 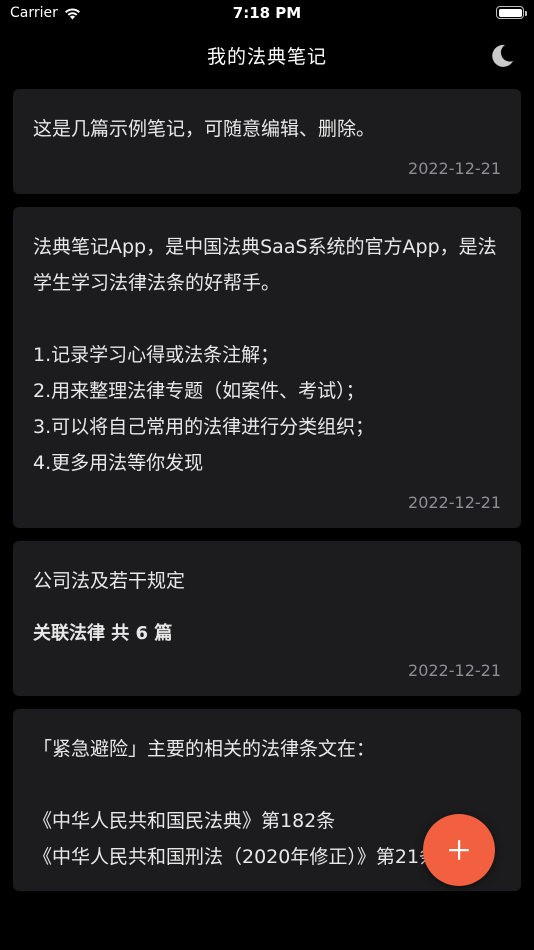 I want to click on nav-bar: 我的法典笔记, so click(x=267, y=54).